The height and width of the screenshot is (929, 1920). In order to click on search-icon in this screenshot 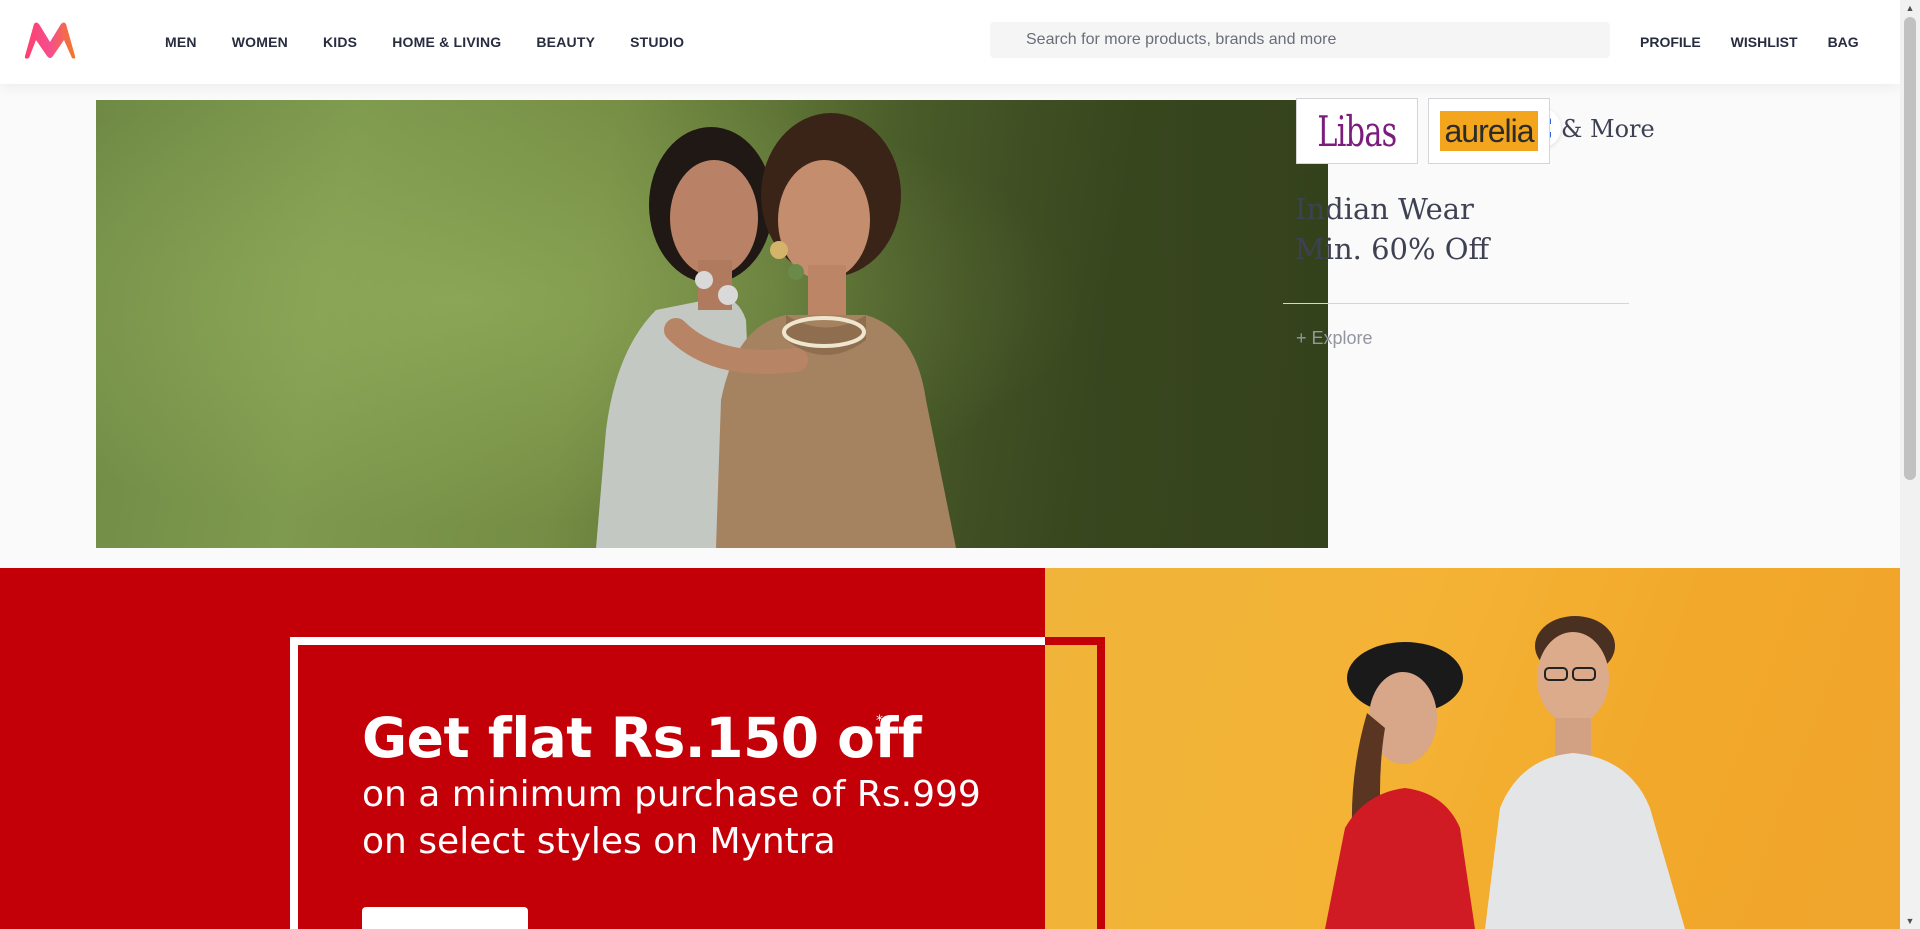, I will do `click(1008, 40)`.